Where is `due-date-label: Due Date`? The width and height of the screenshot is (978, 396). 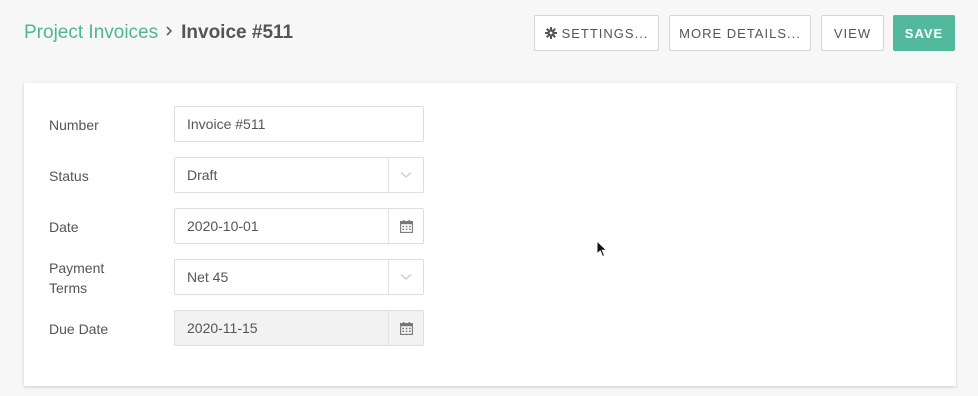 due-date-label: Due Date is located at coordinates (79, 329).